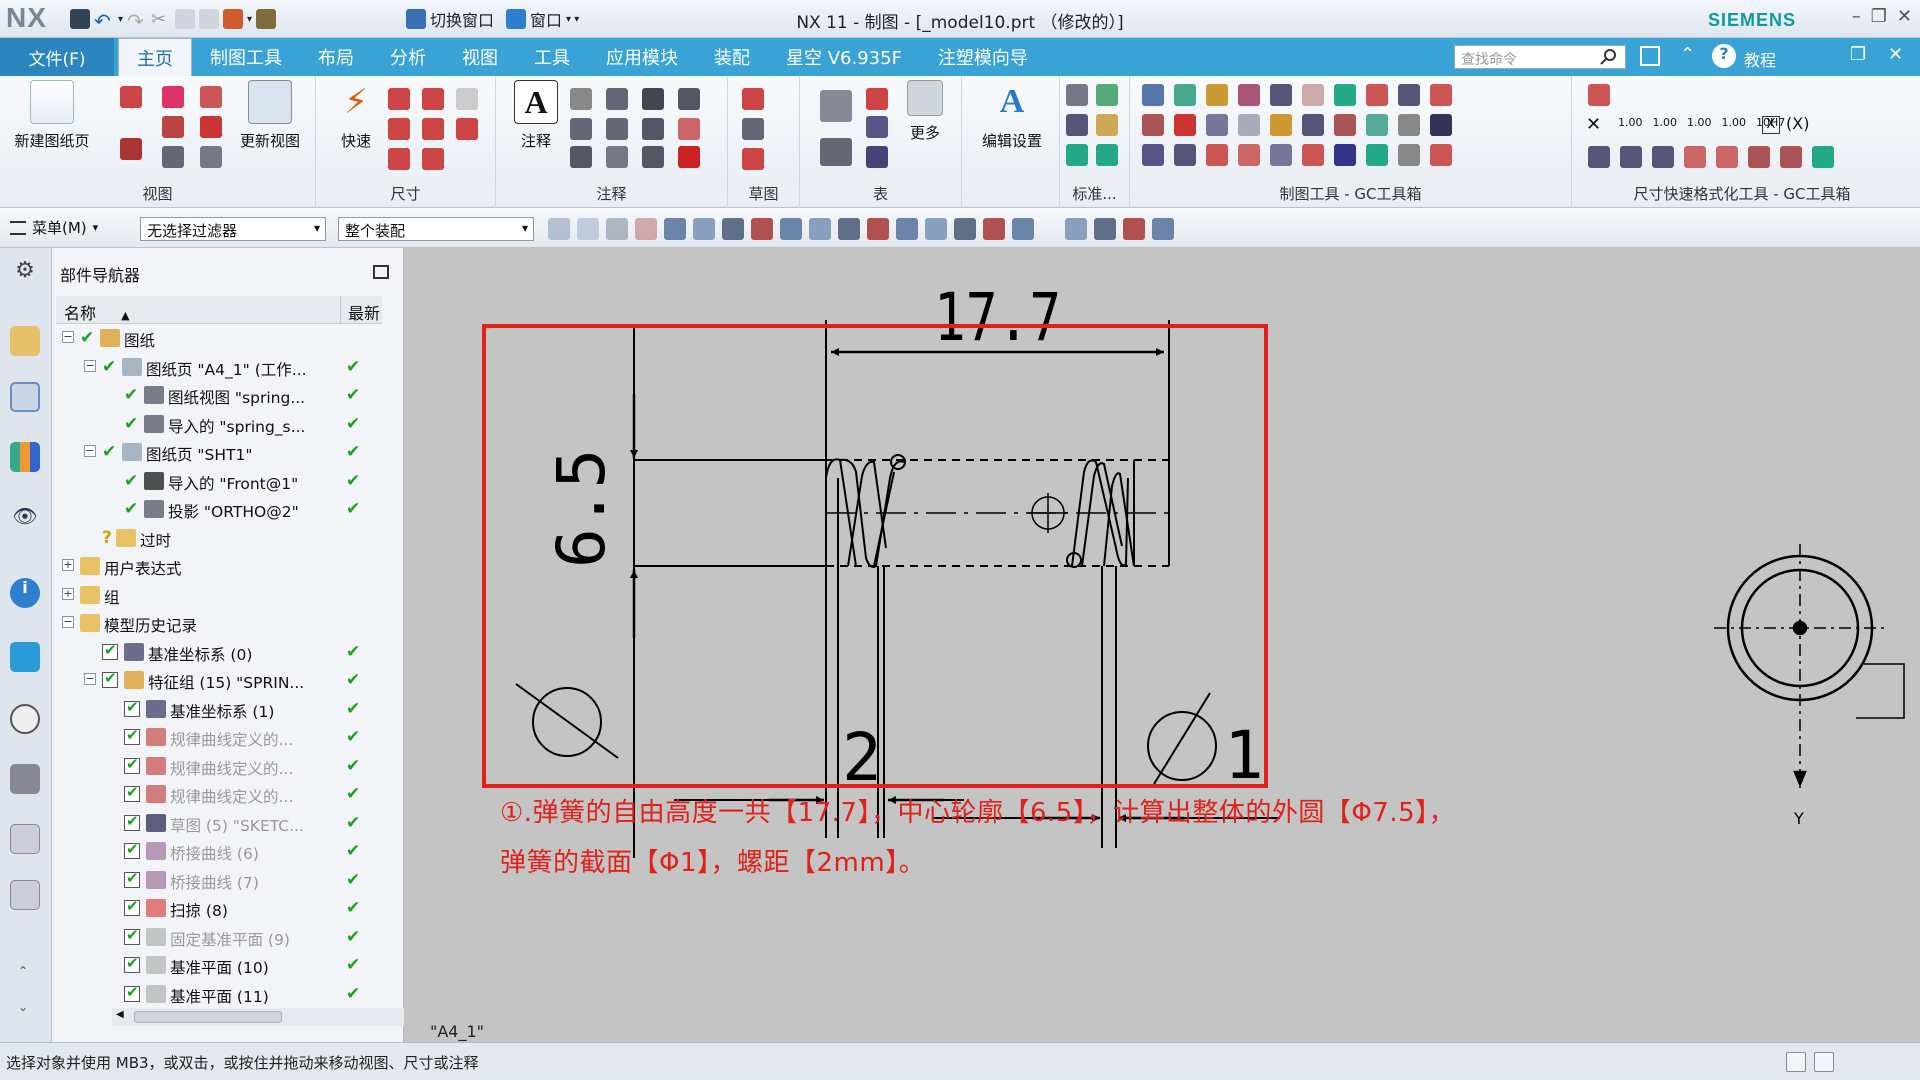  I want to click on navigator-row: 扫掠 (8) ✔, so click(219, 908).